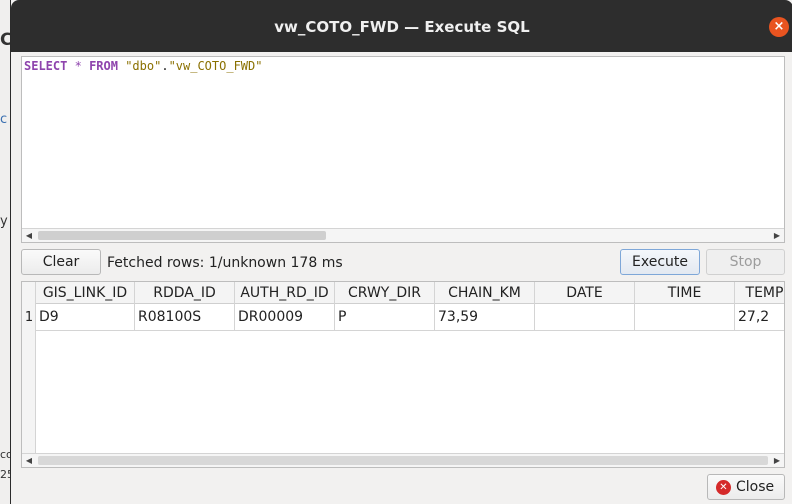 The height and width of the screenshot is (504, 792). I want to click on sql-query-text: SELECT * FROM "dbo"."vw_COTO_FWD", so click(143, 66).